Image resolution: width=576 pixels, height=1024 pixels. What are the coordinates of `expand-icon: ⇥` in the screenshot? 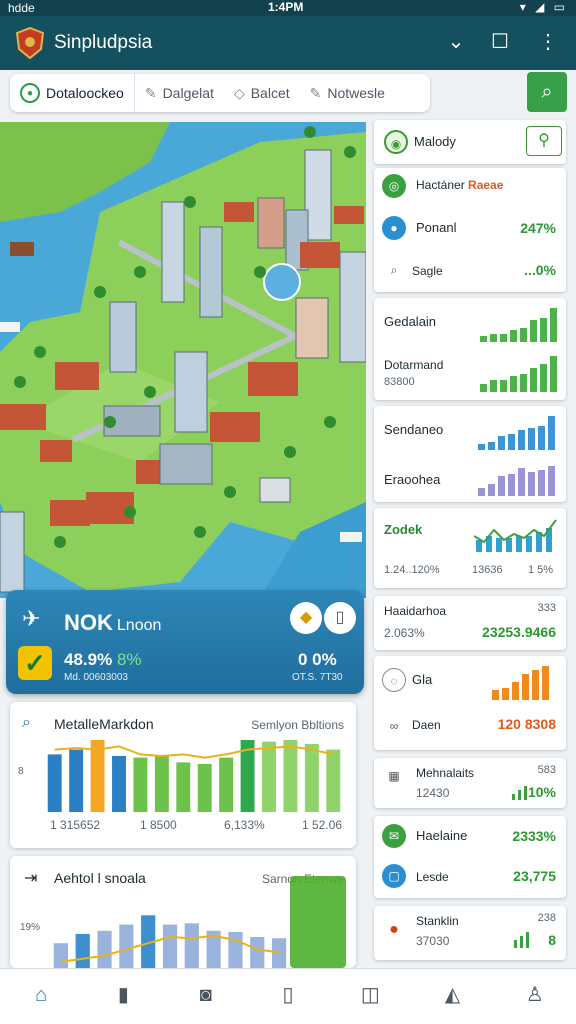 It's located at (31, 878).